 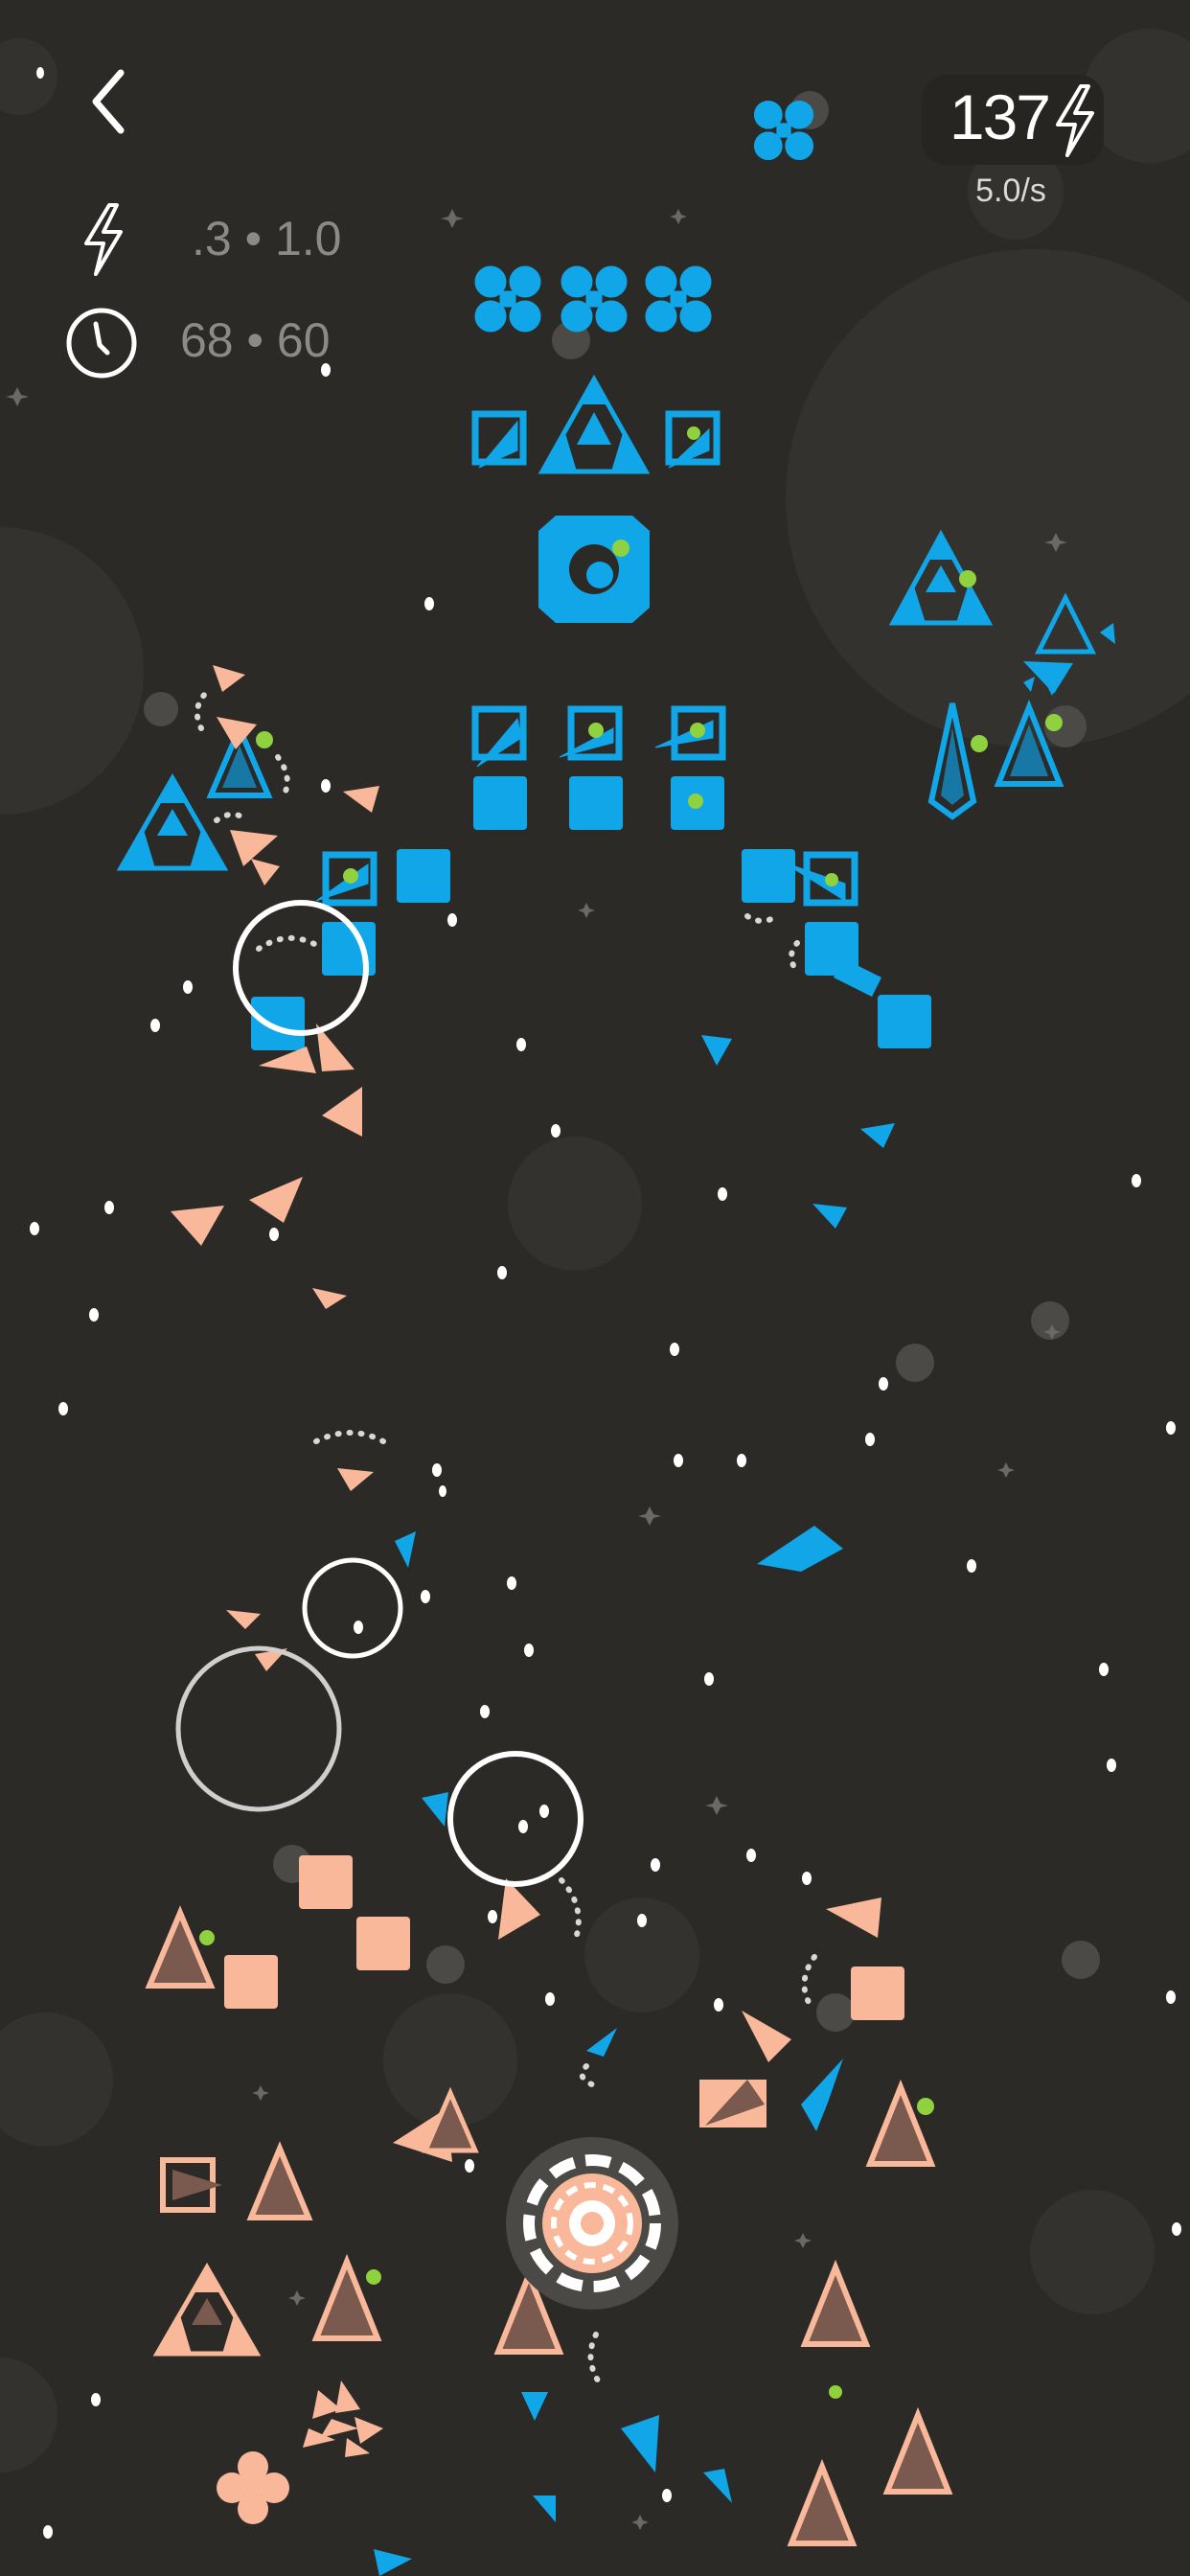 What do you see at coordinates (256, 340) in the screenshot?
I see `time-stat: 68 • 60` at bounding box center [256, 340].